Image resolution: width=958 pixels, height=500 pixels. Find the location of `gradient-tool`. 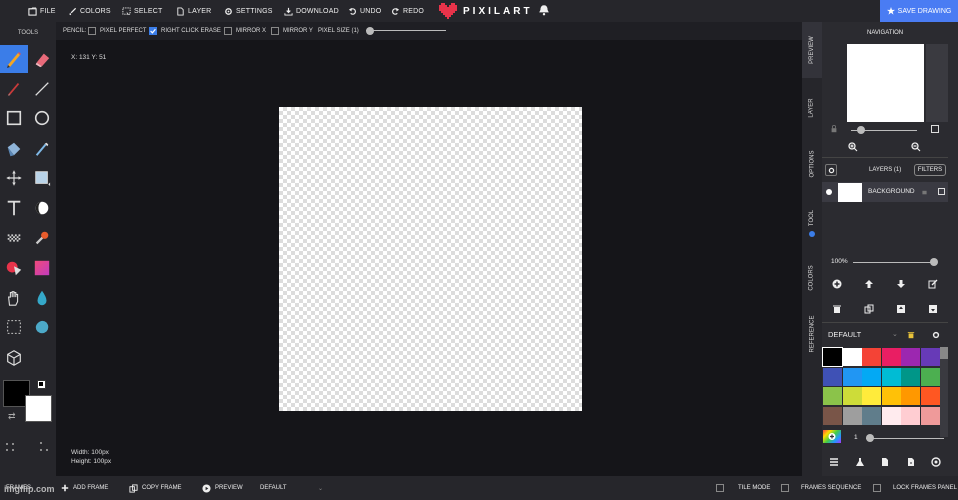

gradient-tool is located at coordinates (42, 268).